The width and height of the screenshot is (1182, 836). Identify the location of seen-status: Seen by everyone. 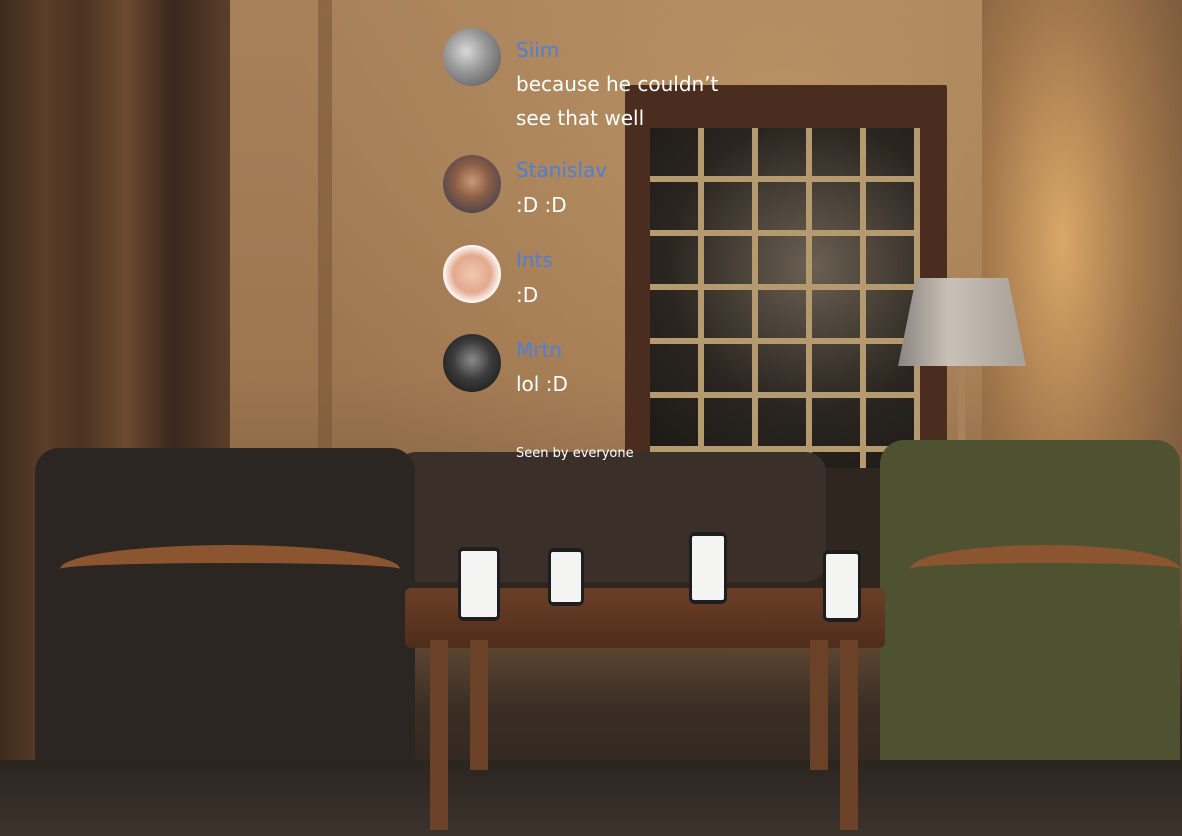
(575, 453).